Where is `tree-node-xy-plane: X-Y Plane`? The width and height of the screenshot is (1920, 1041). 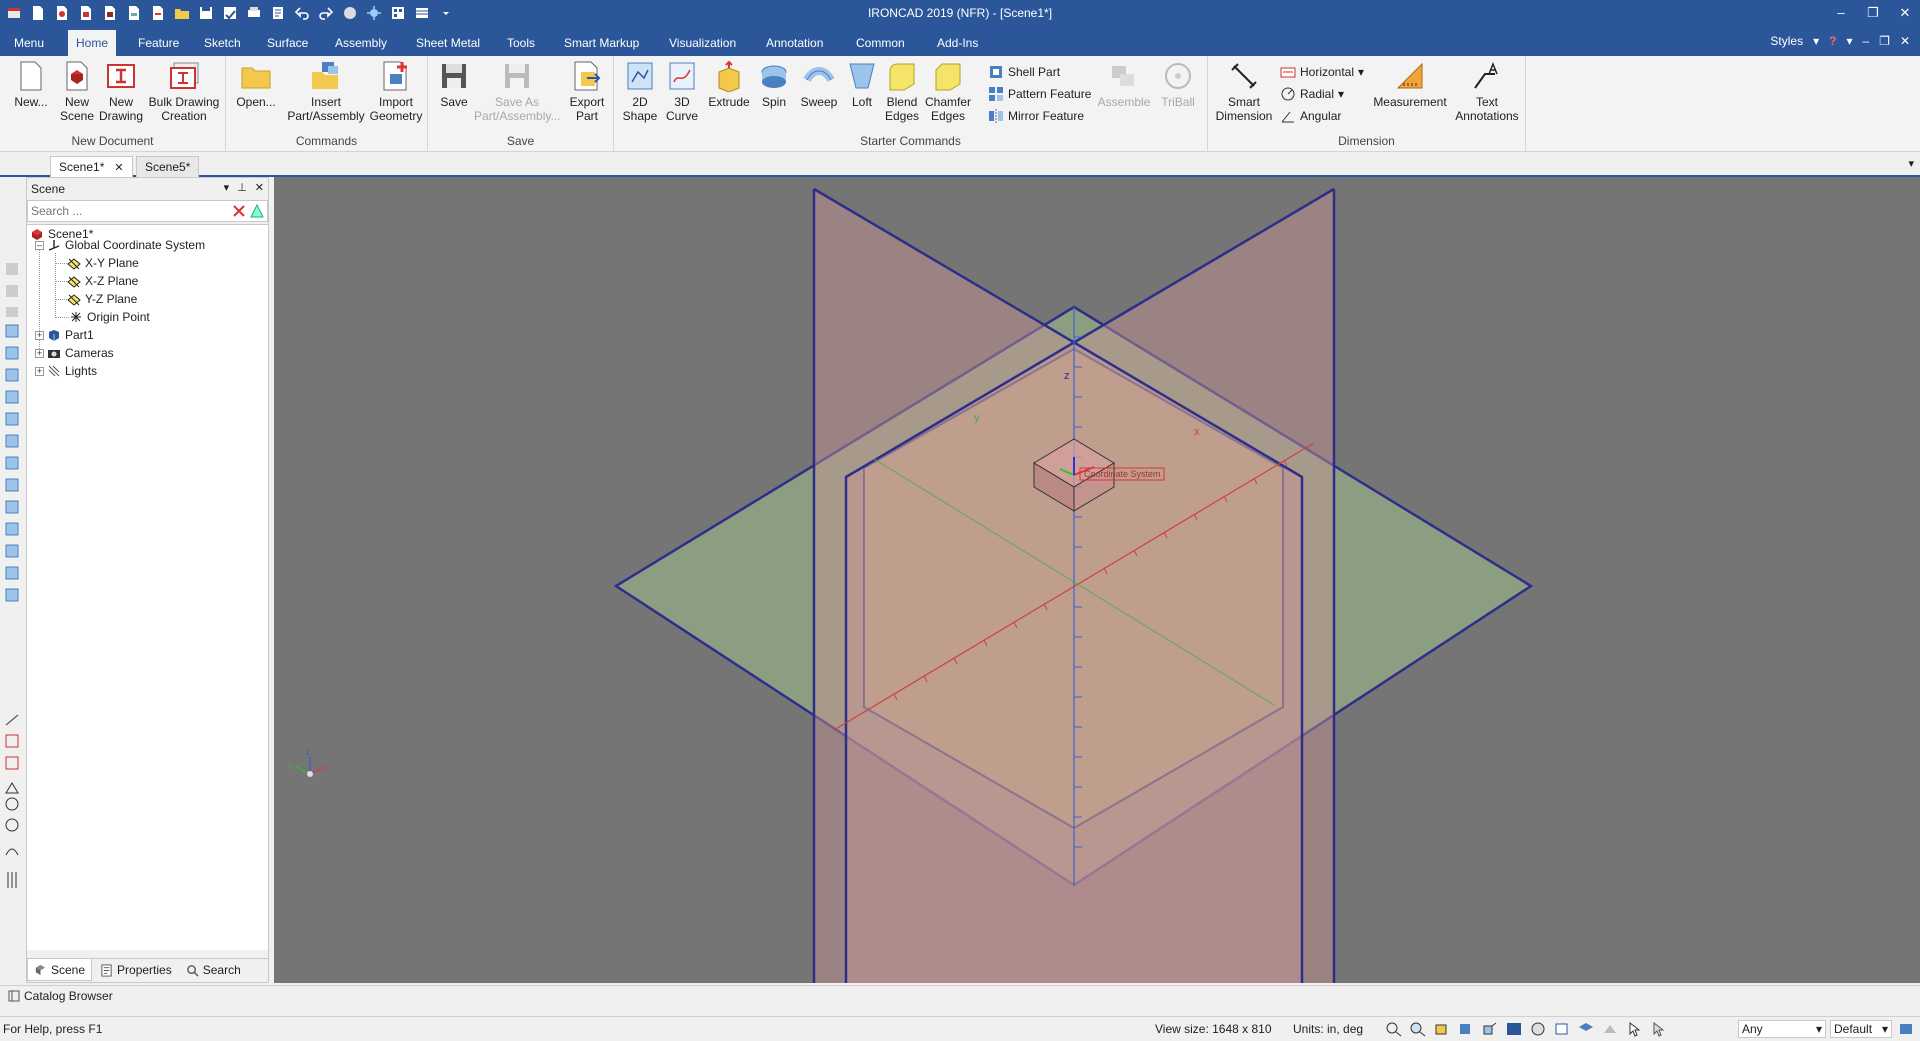 tree-node-xy-plane: X-Y Plane is located at coordinates (103, 263).